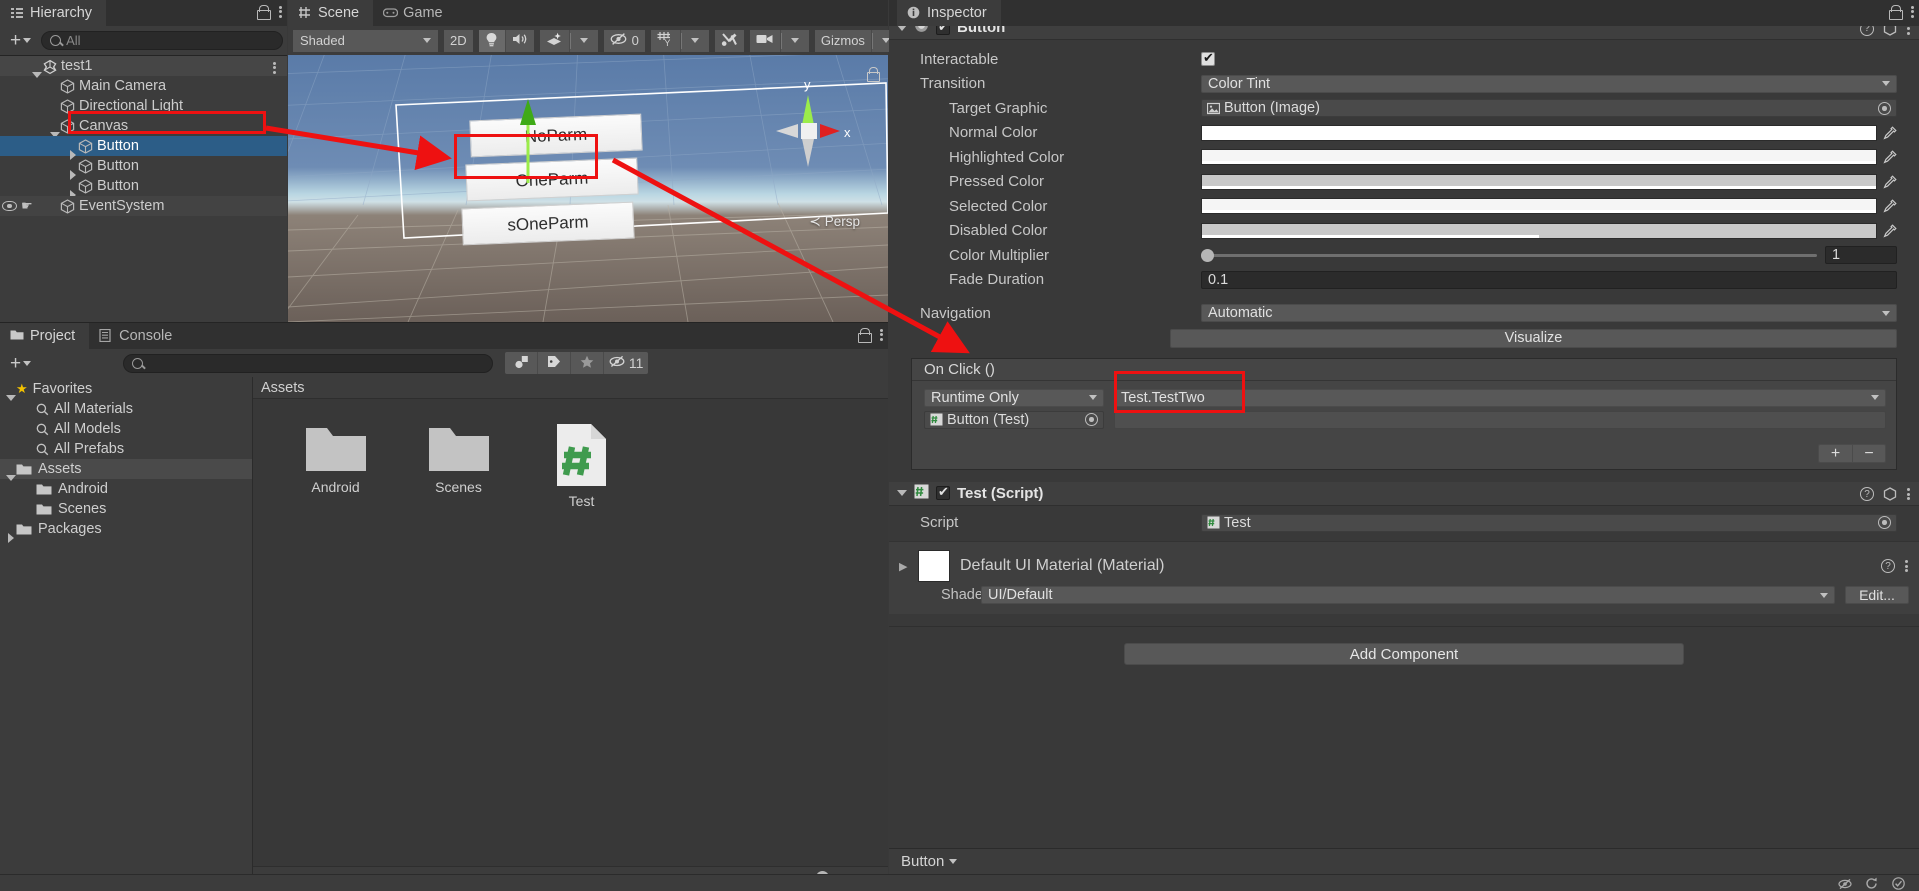 This screenshot has width=1919, height=891. Describe the element at coordinates (137, 336) in the screenshot. I see `tab-console: Console` at that location.